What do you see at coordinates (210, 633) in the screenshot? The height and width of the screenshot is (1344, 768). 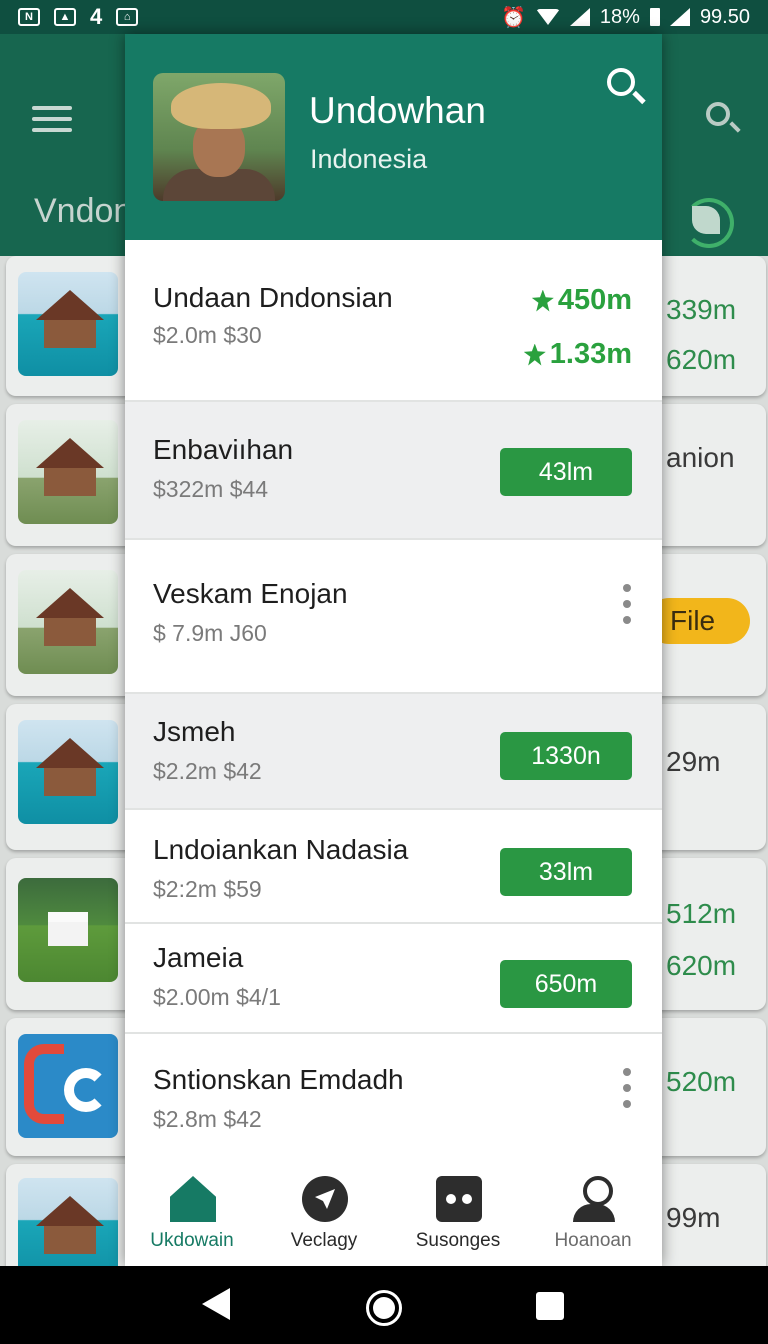 I see `item-subtitle: $ 7.9m J60` at bounding box center [210, 633].